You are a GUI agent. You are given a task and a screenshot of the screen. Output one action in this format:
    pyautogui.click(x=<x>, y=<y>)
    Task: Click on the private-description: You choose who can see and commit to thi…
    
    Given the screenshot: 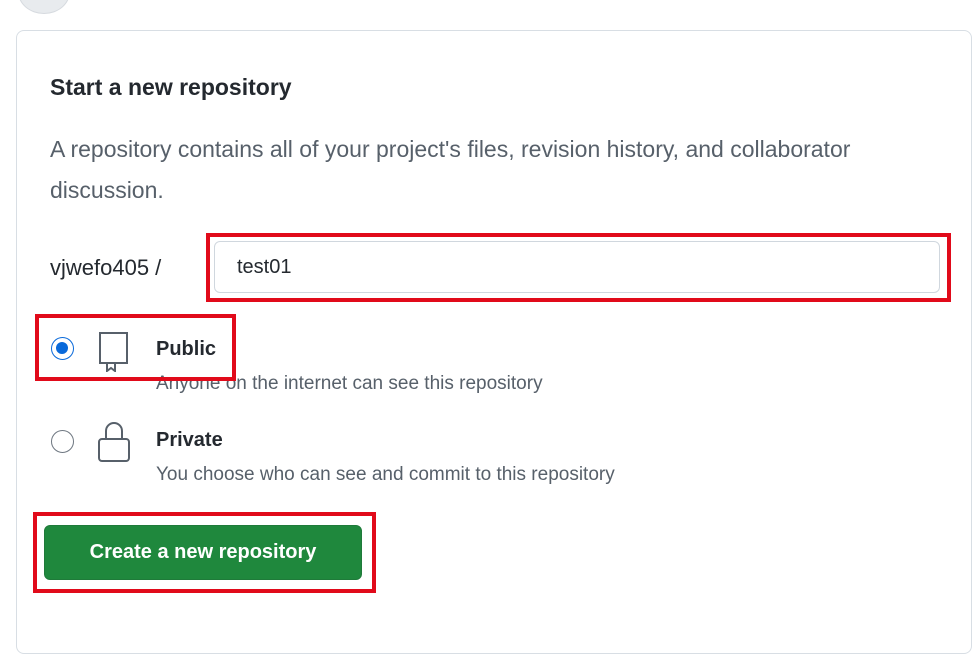 What is the action you would take?
    pyautogui.click(x=385, y=474)
    